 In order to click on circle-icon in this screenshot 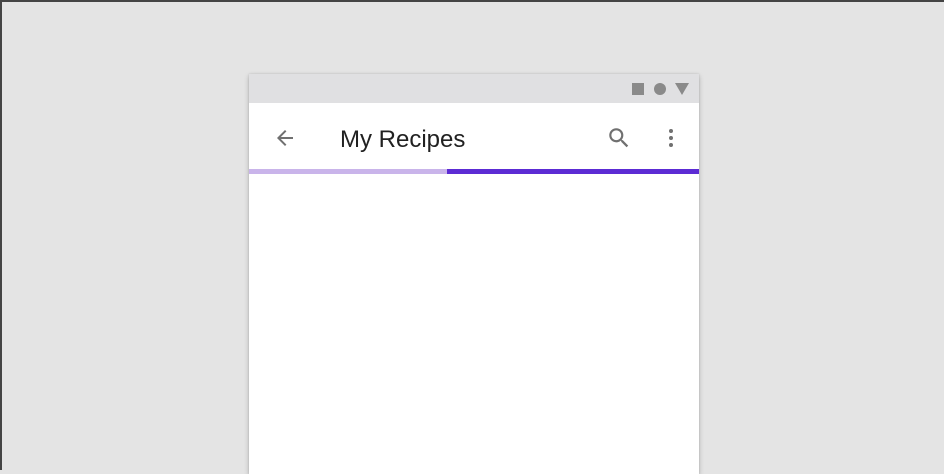, I will do `click(660, 89)`.